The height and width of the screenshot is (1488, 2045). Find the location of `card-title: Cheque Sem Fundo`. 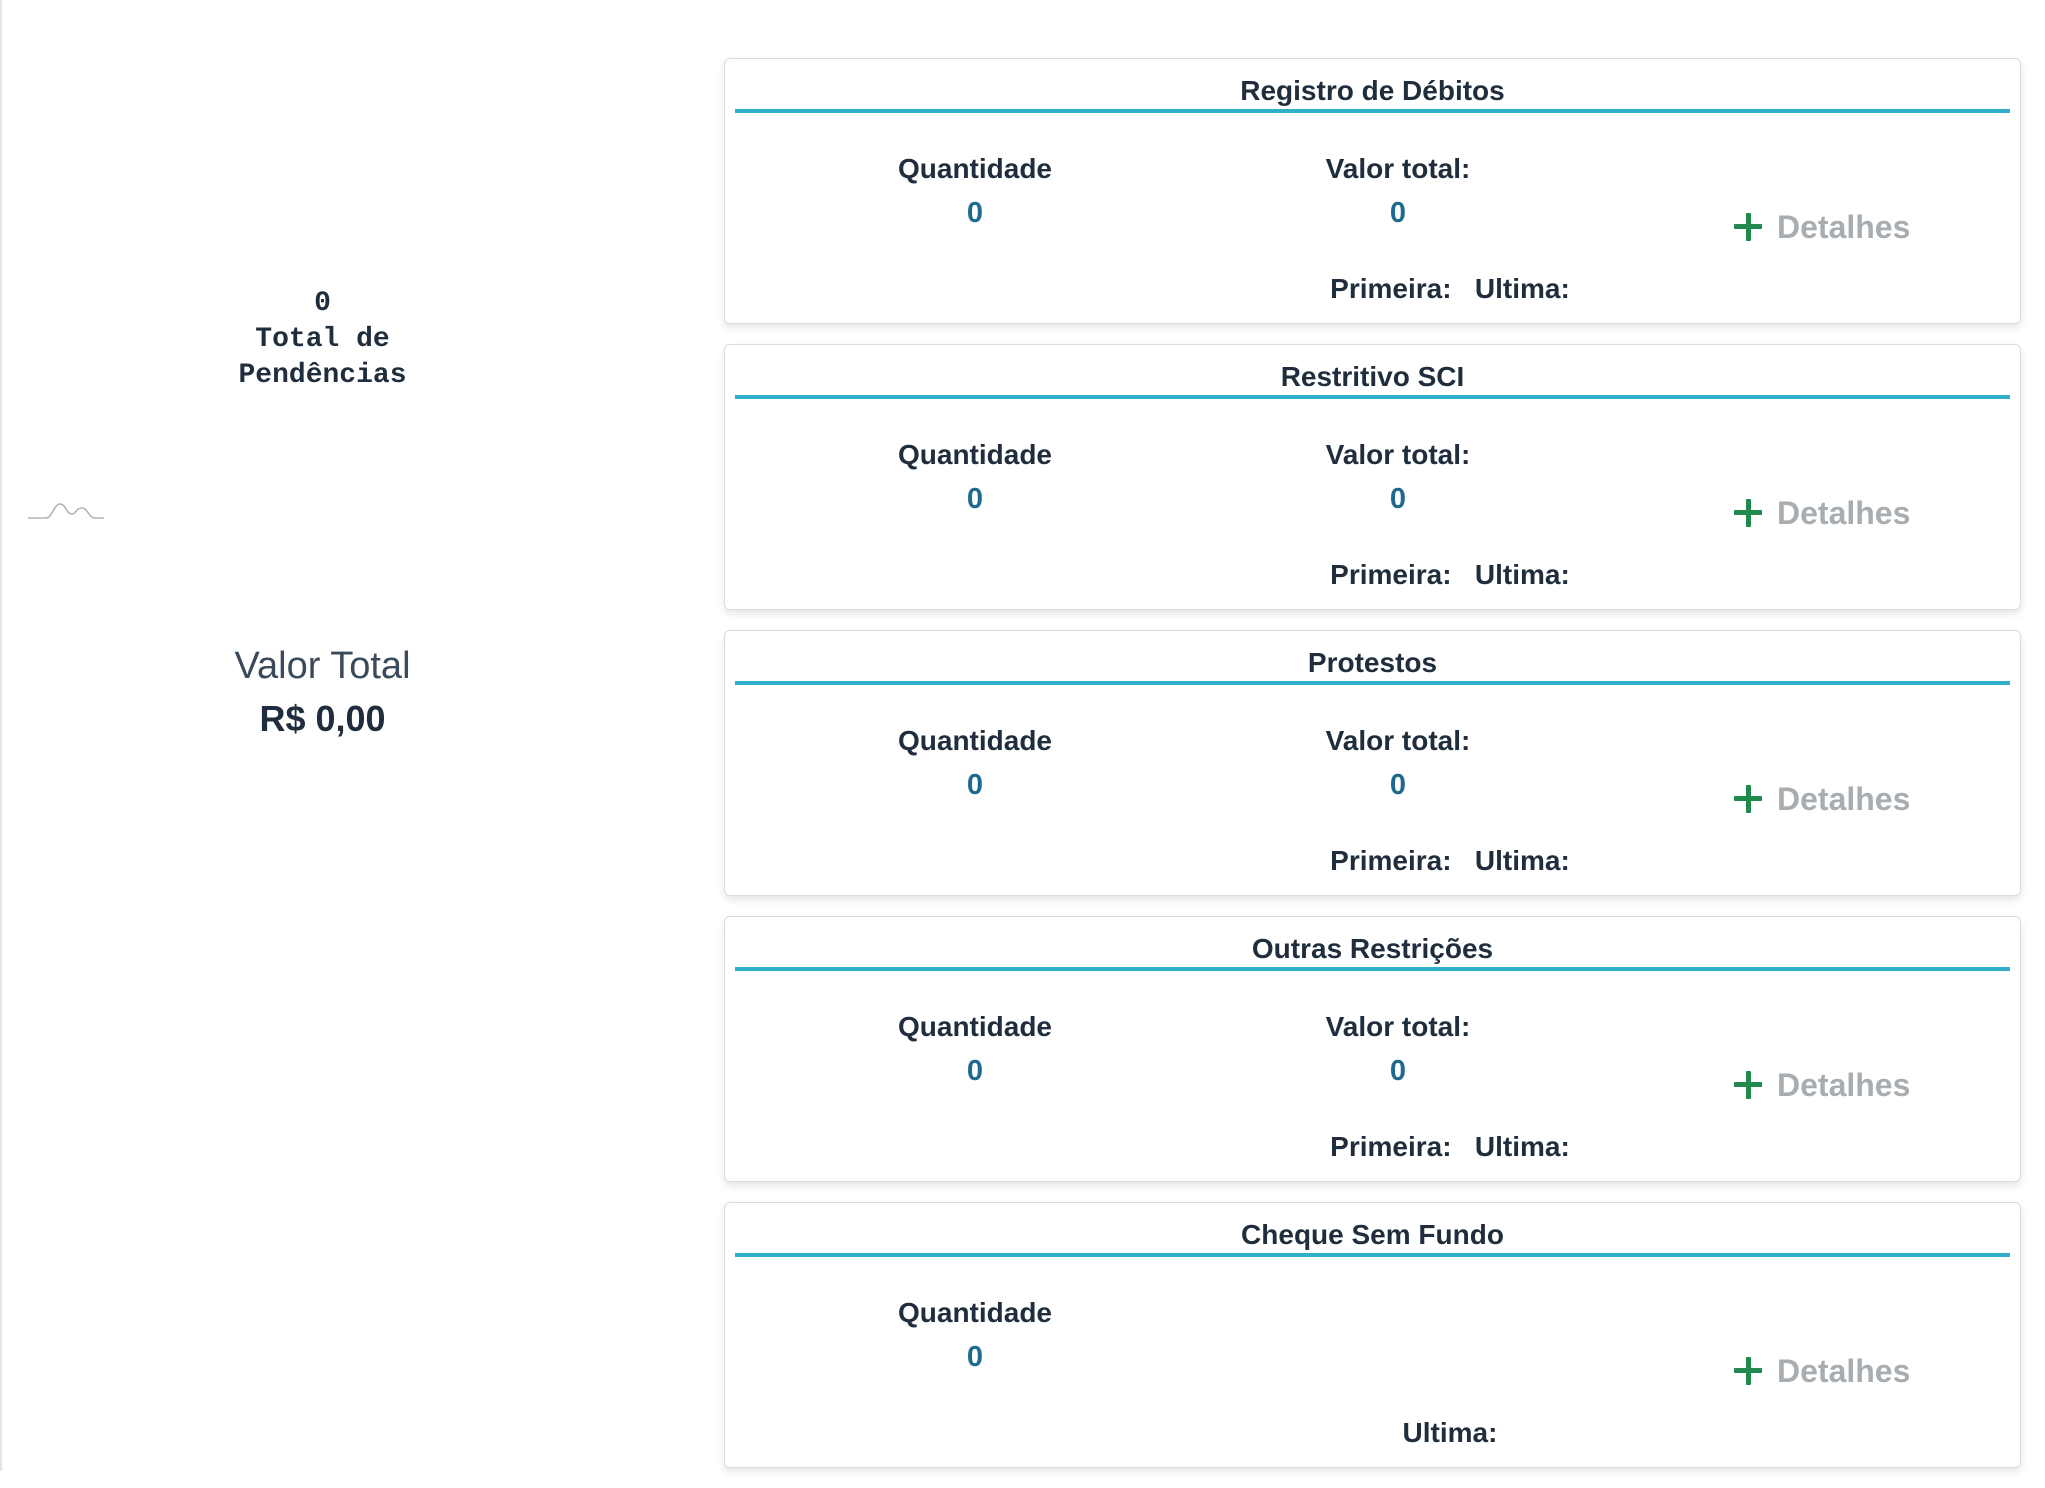

card-title: Cheque Sem Fundo is located at coordinates (1372, 1237).